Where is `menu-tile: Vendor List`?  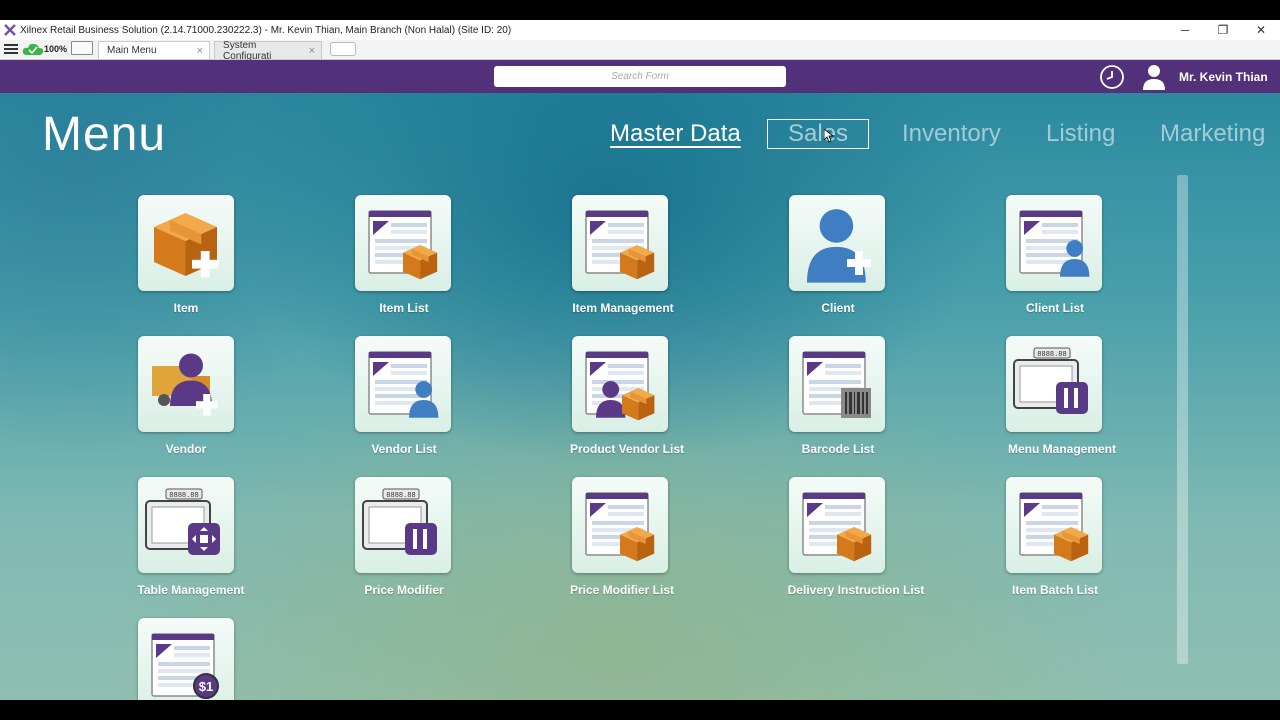
menu-tile: Vendor List is located at coordinates (404, 396).